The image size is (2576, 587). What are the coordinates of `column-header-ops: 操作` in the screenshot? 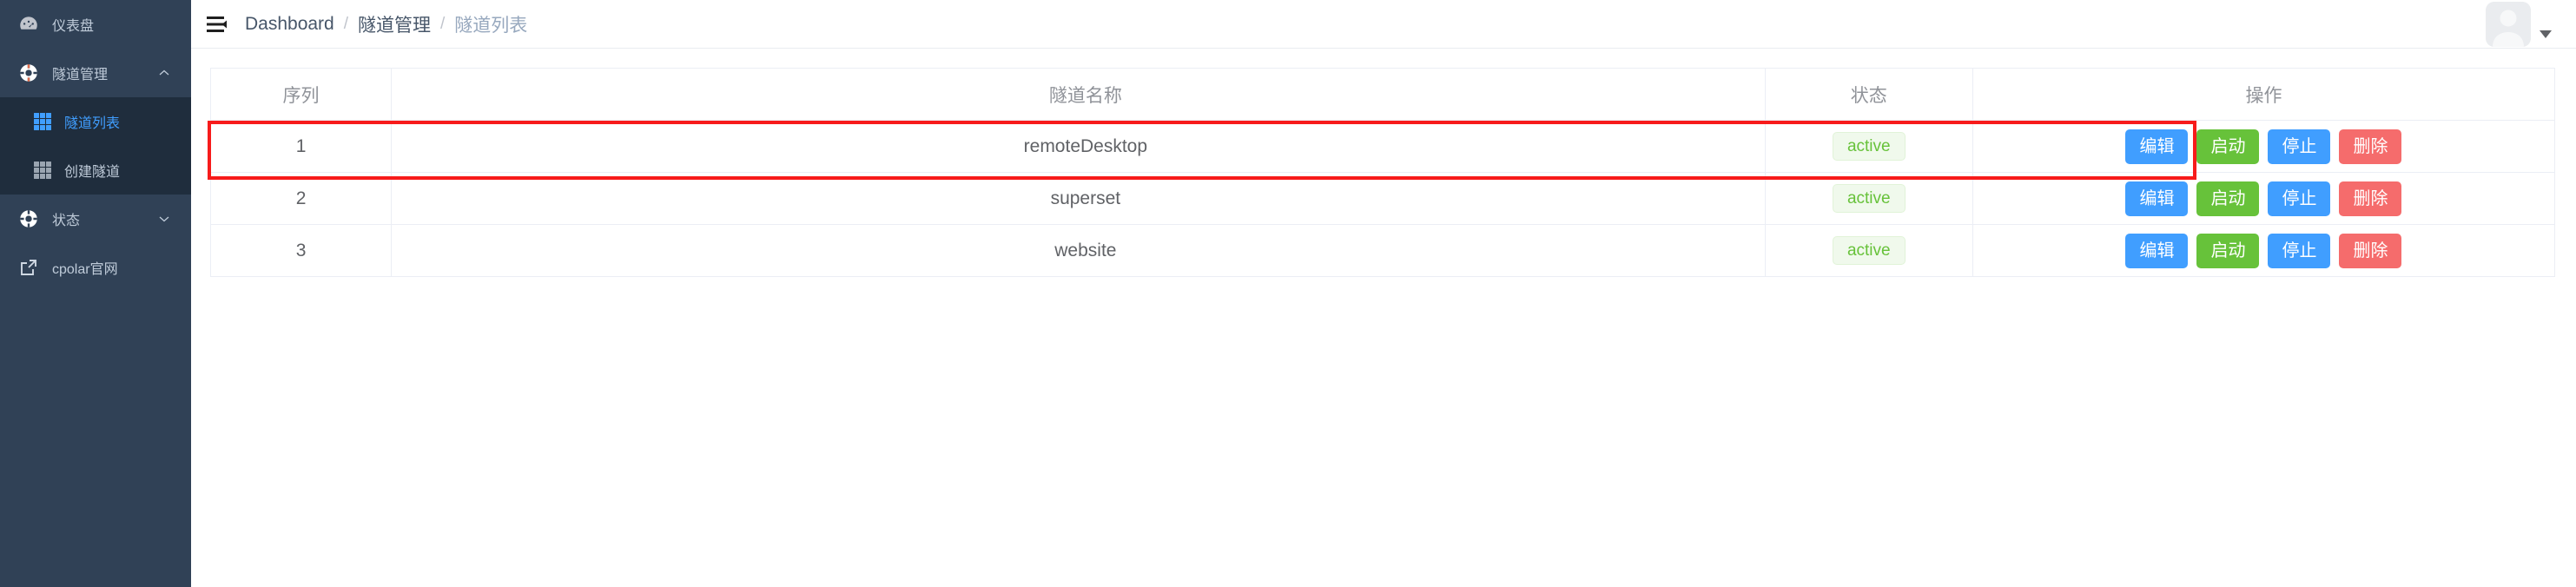 It's located at (2263, 94).